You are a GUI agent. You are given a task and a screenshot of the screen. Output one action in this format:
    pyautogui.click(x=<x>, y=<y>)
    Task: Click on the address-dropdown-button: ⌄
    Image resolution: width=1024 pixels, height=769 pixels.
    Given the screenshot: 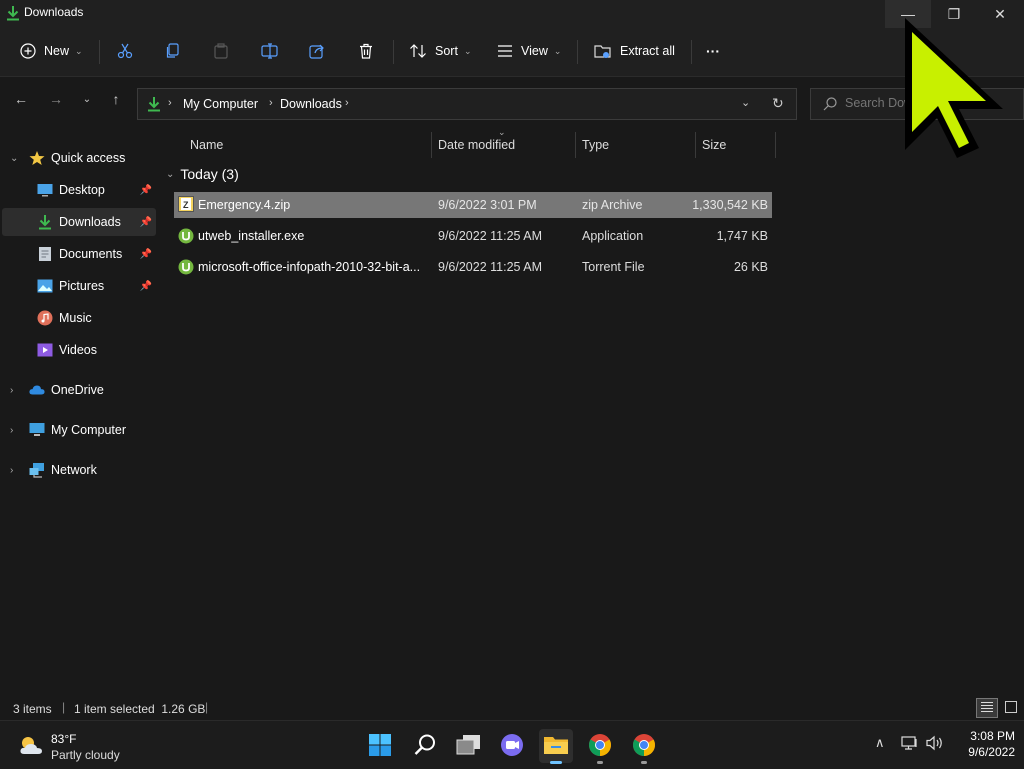 What is the action you would take?
    pyautogui.click(x=745, y=102)
    